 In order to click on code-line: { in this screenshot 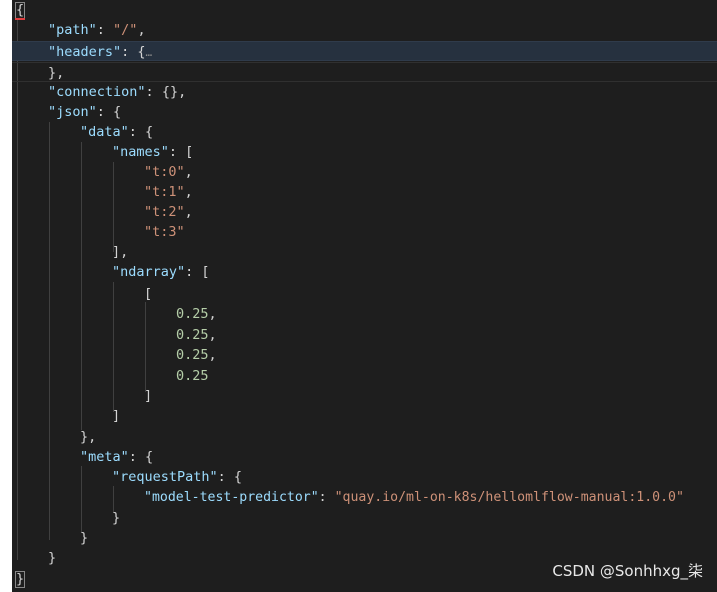, I will do `click(364, 10)`.